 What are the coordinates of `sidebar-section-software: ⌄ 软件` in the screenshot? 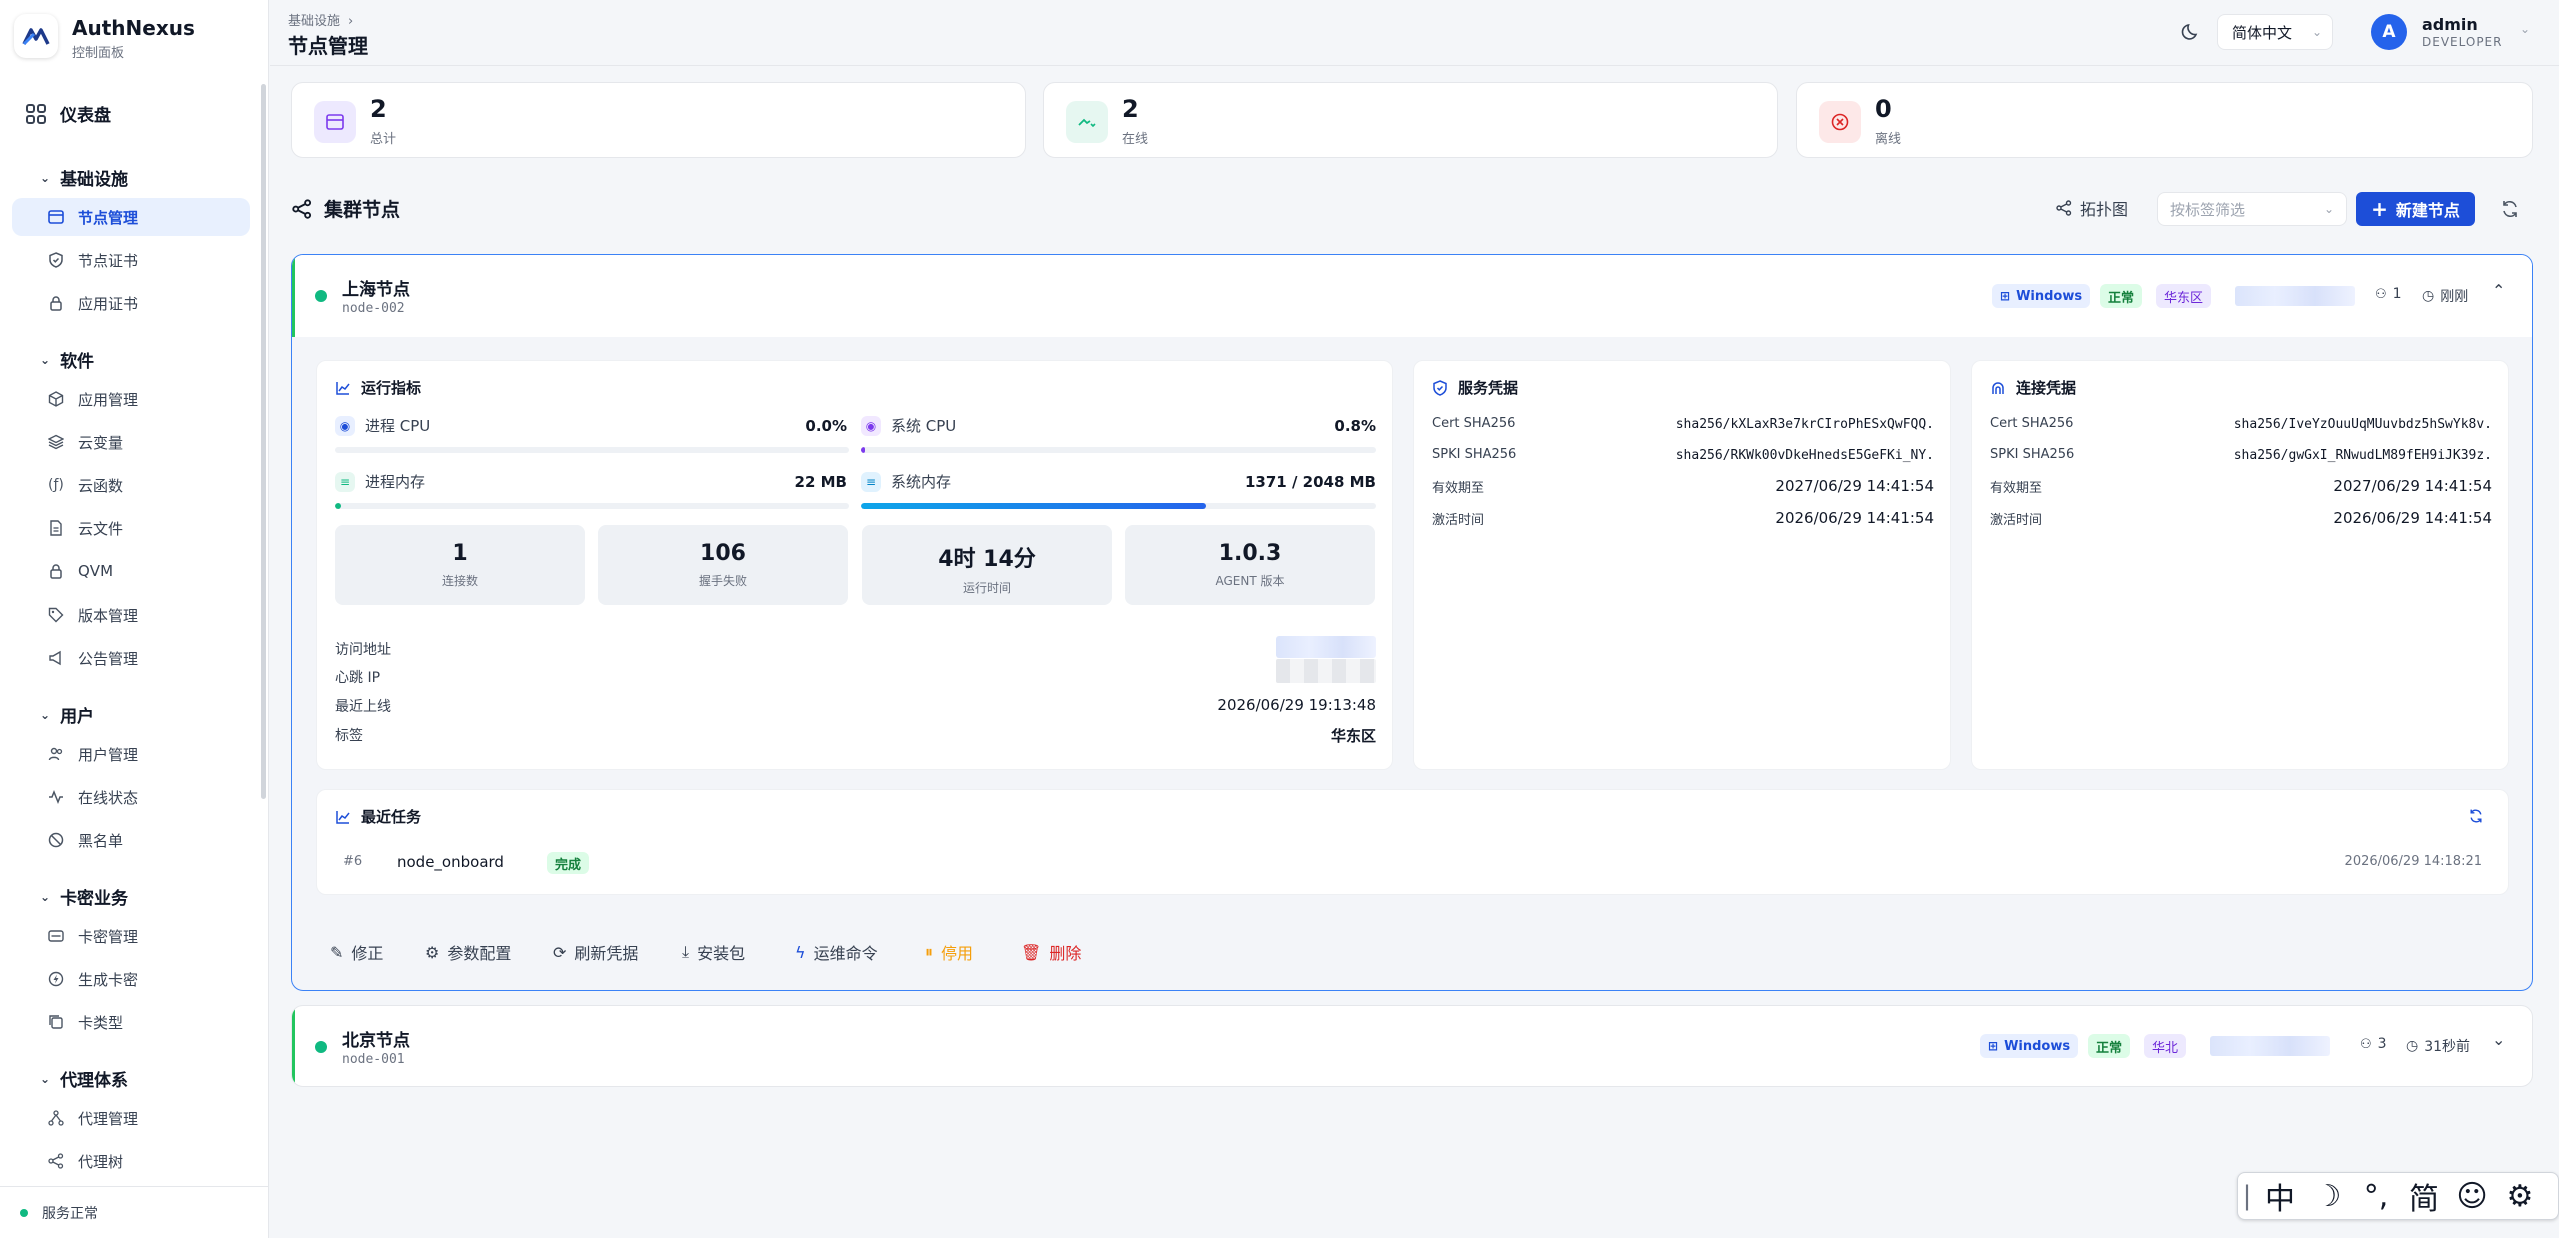 It's located at (67, 359).